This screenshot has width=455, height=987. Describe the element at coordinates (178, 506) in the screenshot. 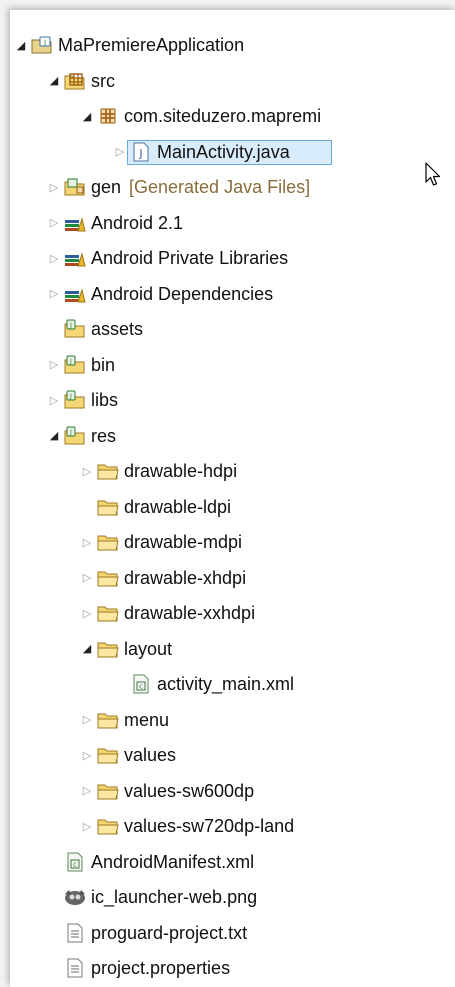

I see `tree-item-label: drawable-ldpi` at that location.